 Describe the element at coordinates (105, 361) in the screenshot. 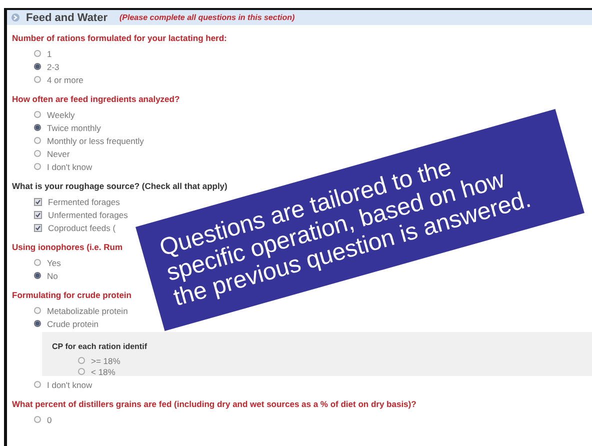

I see `option-label: >= 18%` at that location.